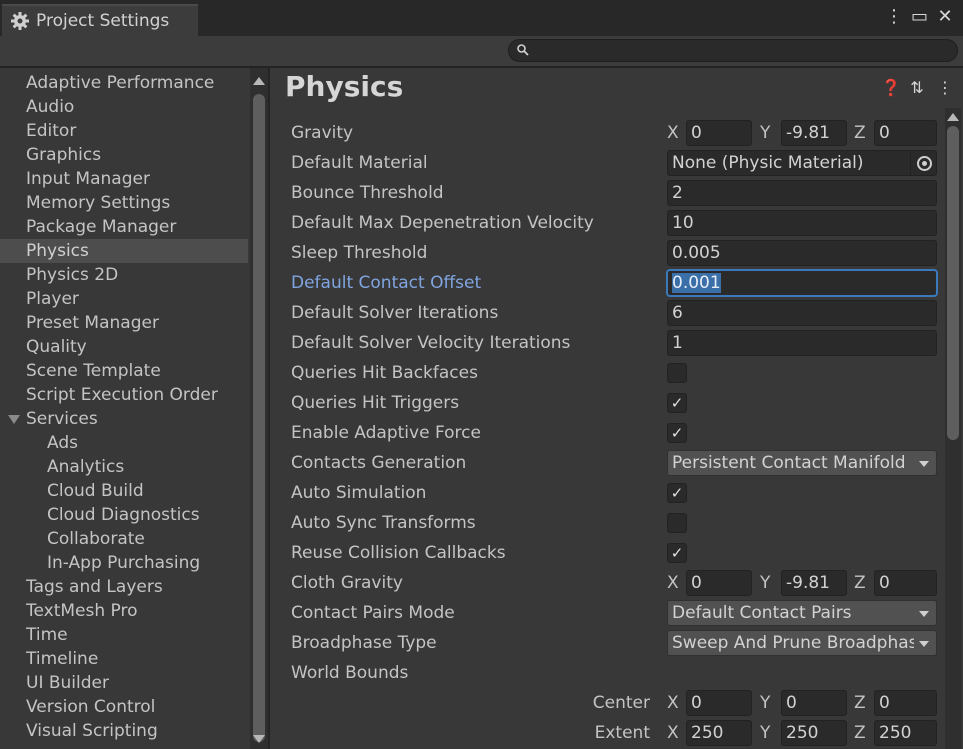 This screenshot has height=749, width=963. I want to click on cloth-gravity-x-field: 0, so click(719, 583).